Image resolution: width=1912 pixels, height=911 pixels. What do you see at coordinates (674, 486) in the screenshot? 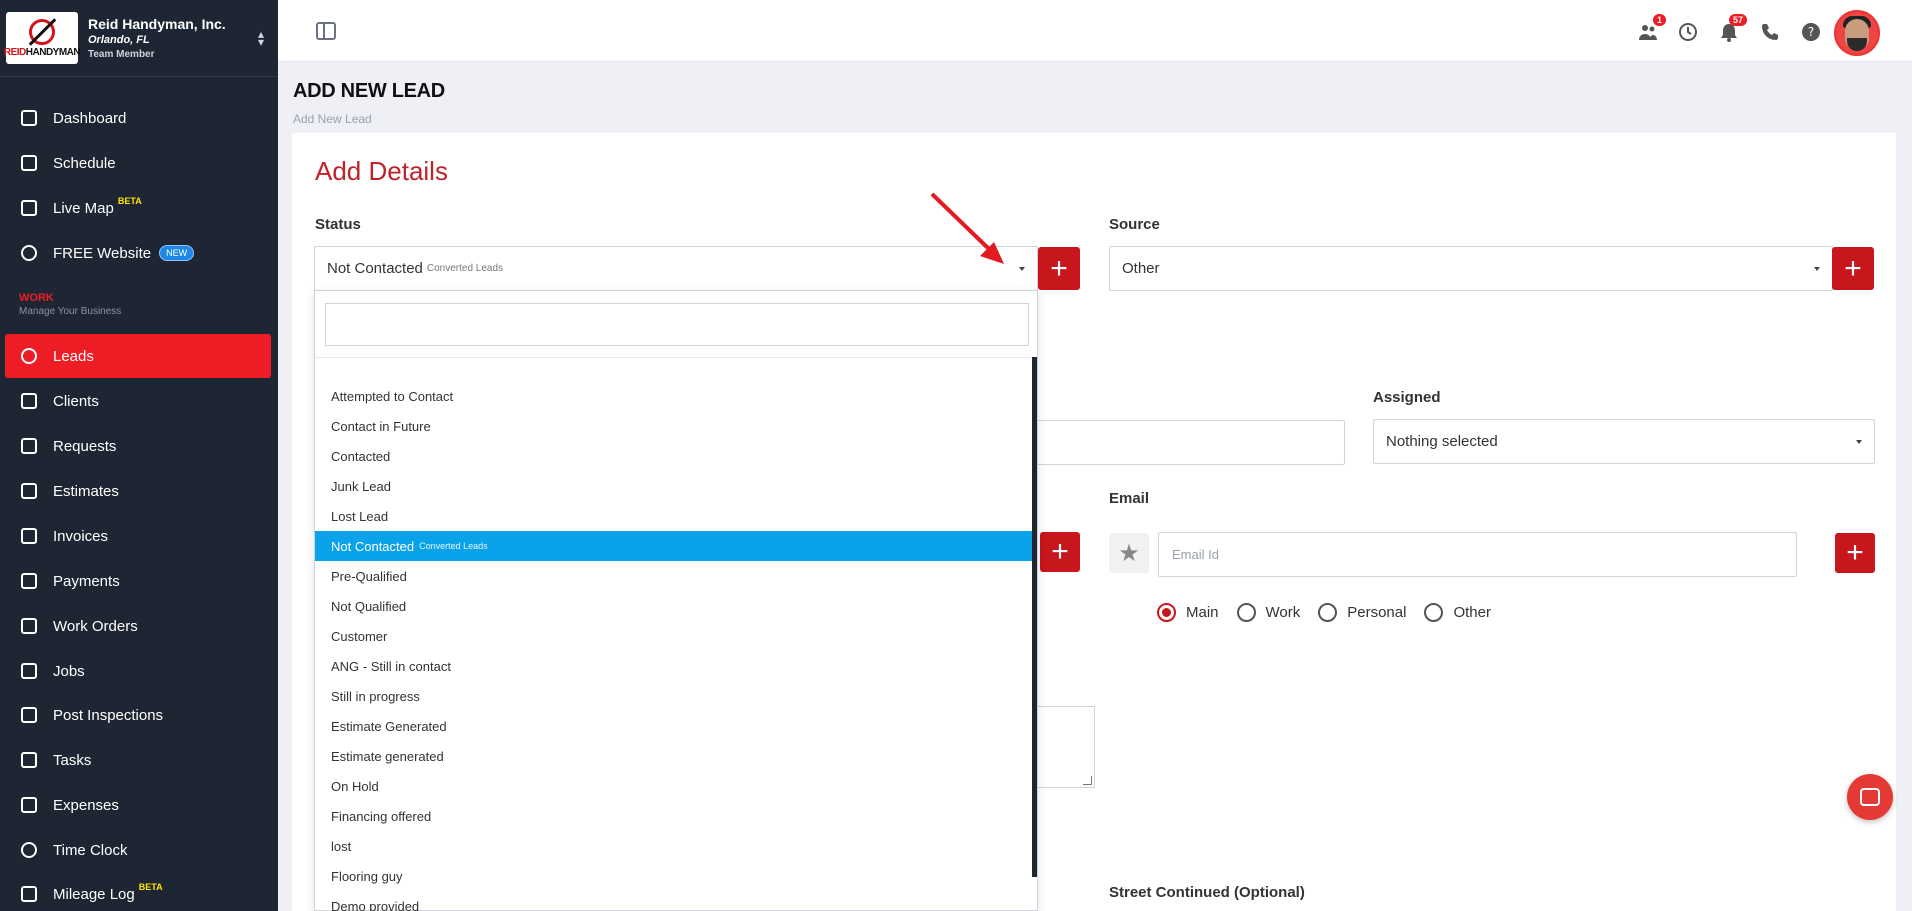
I see `dropdown-option: Junk Lead` at bounding box center [674, 486].